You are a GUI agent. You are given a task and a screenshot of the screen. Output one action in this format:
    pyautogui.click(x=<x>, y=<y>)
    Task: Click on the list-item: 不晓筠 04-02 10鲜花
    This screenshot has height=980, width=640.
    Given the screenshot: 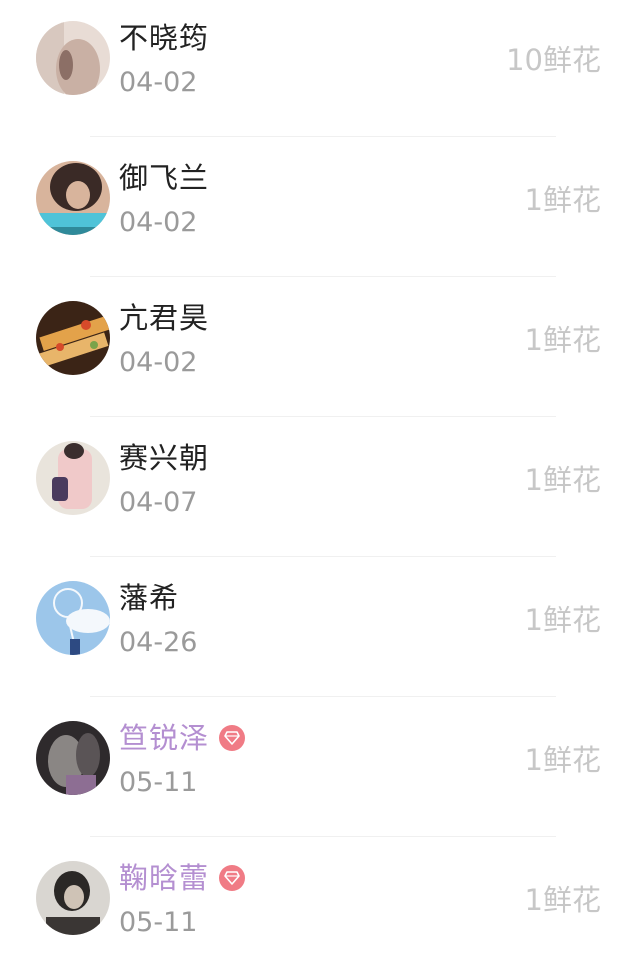 What is the action you would take?
    pyautogui.click(x=320, y=70)
    